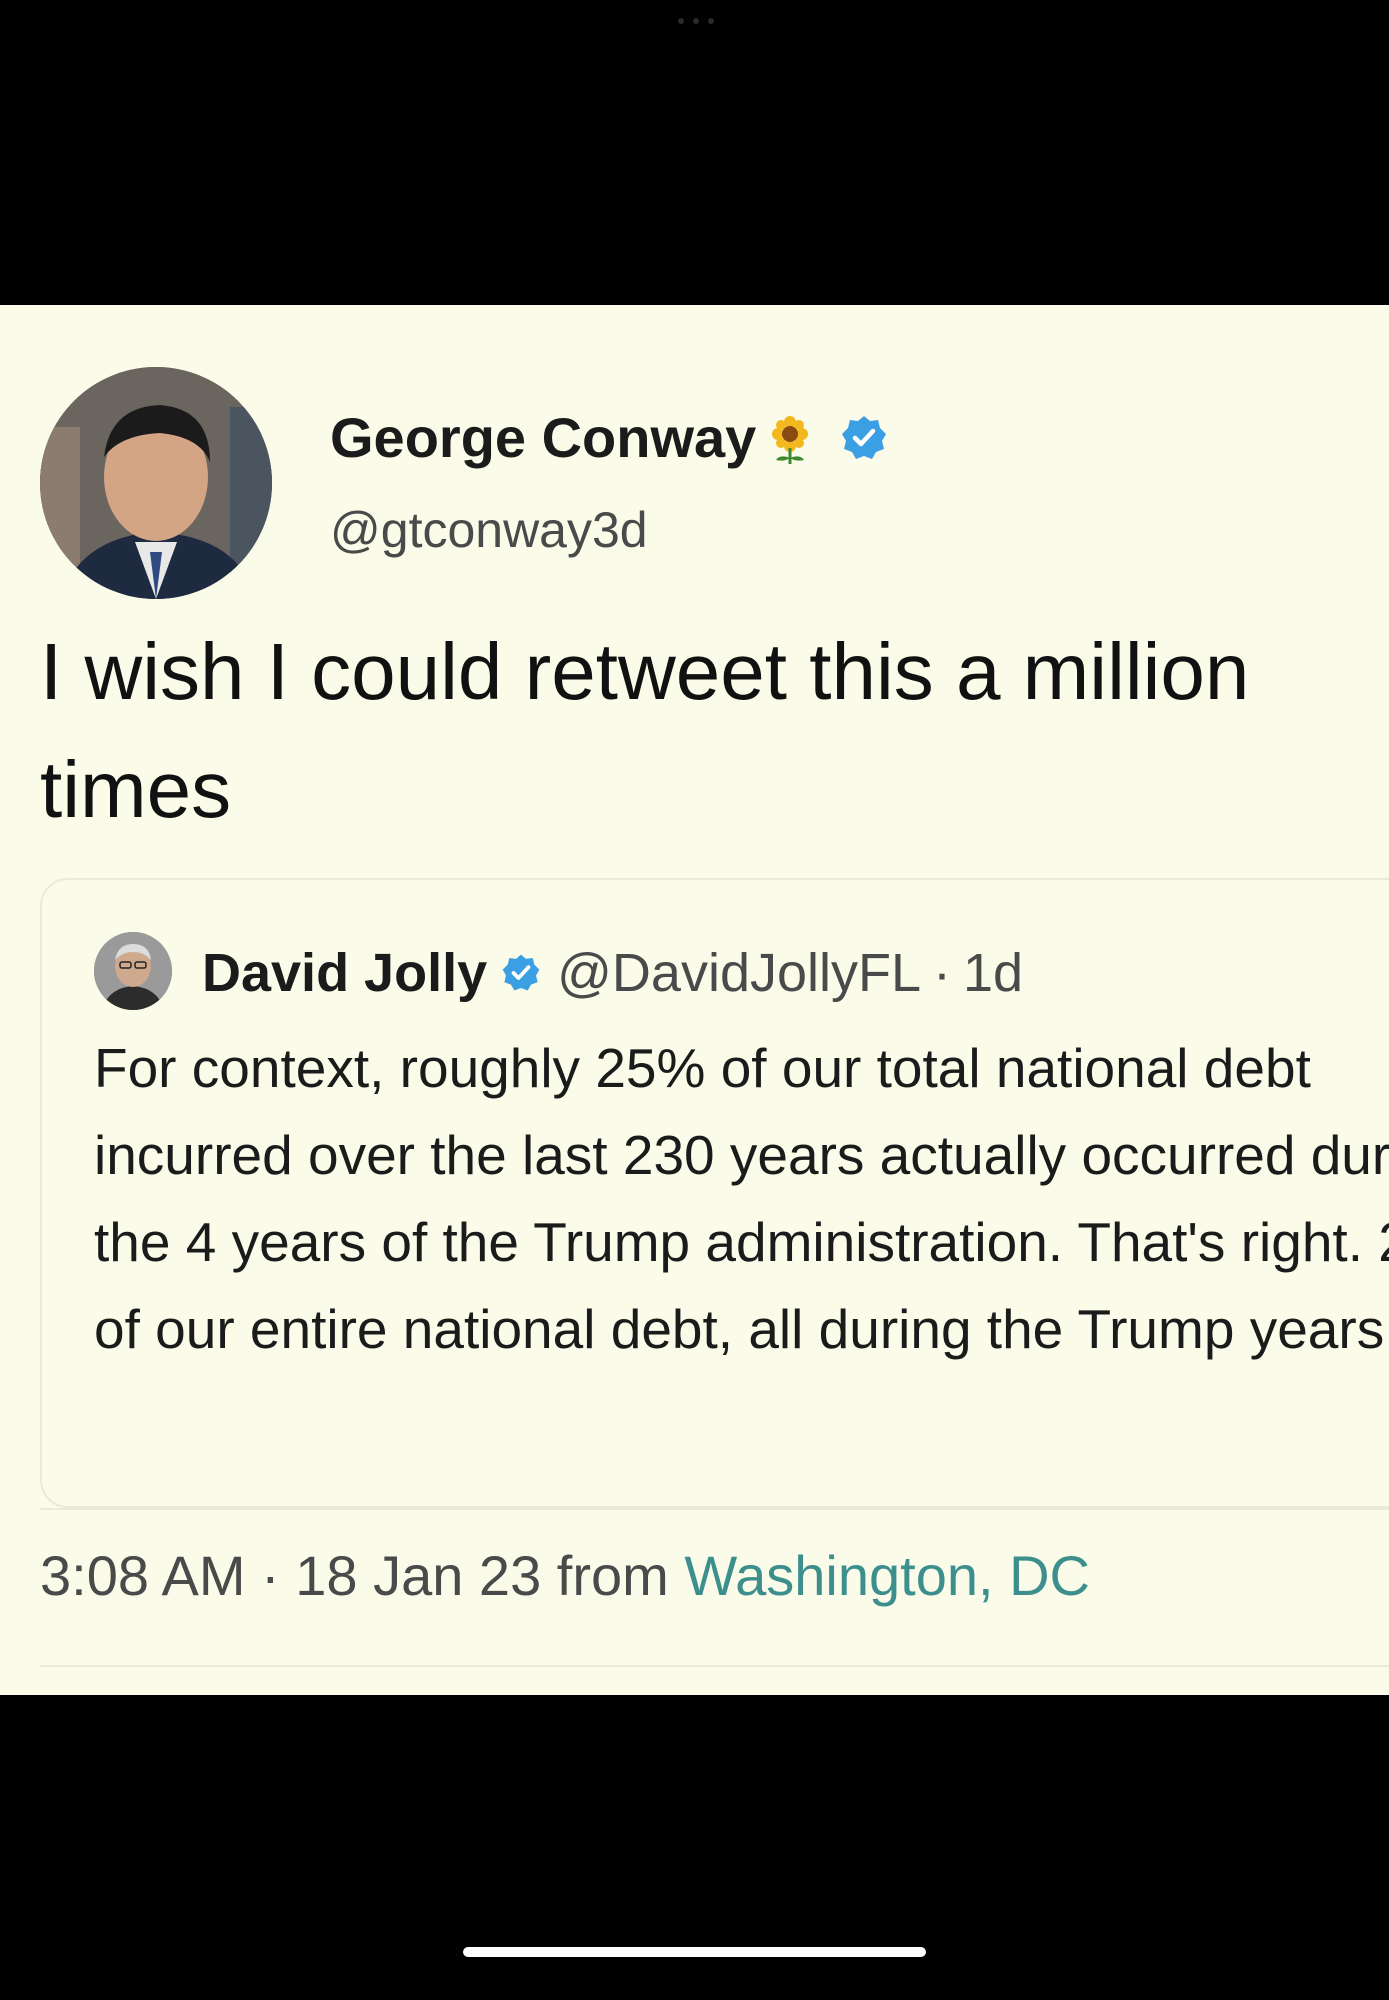 The image size is (1389, 2000). I want to click on quoted-author-handle: @DavidJollyFL, so click(739, 973).